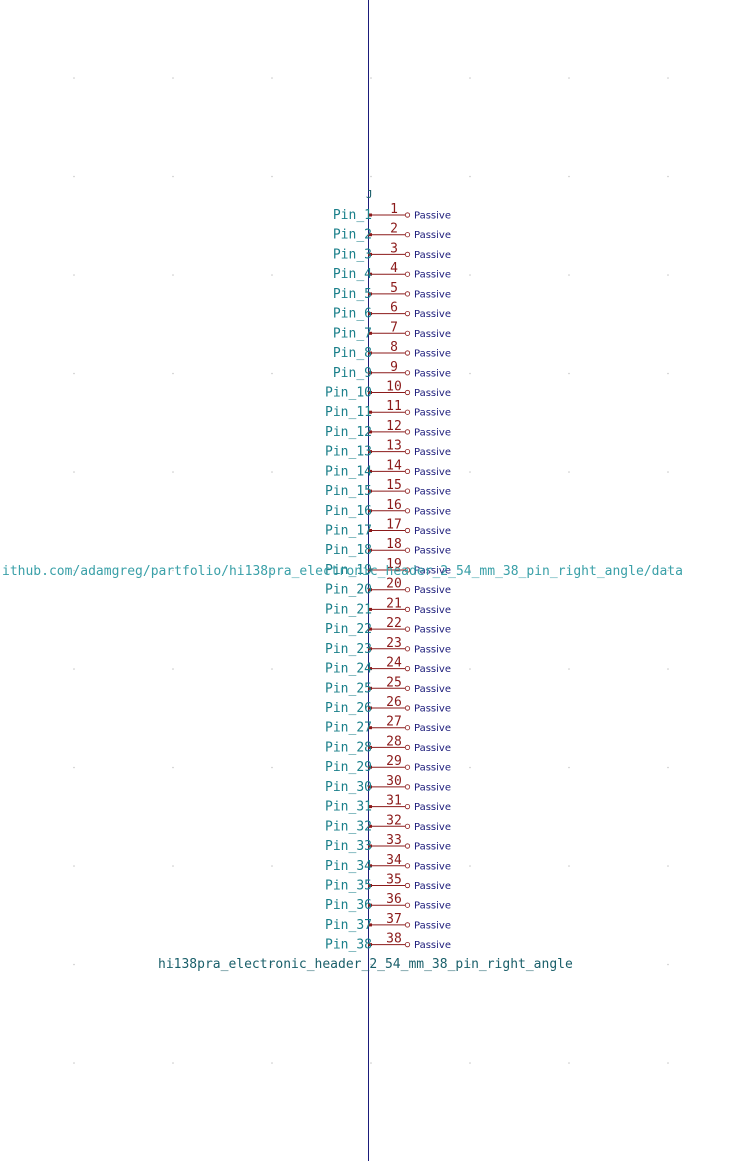 The image size is (738, 1161). Describe the element at coordinates (348, 550) in the screenshot. I see `pin-name: Pin_18` at that location.